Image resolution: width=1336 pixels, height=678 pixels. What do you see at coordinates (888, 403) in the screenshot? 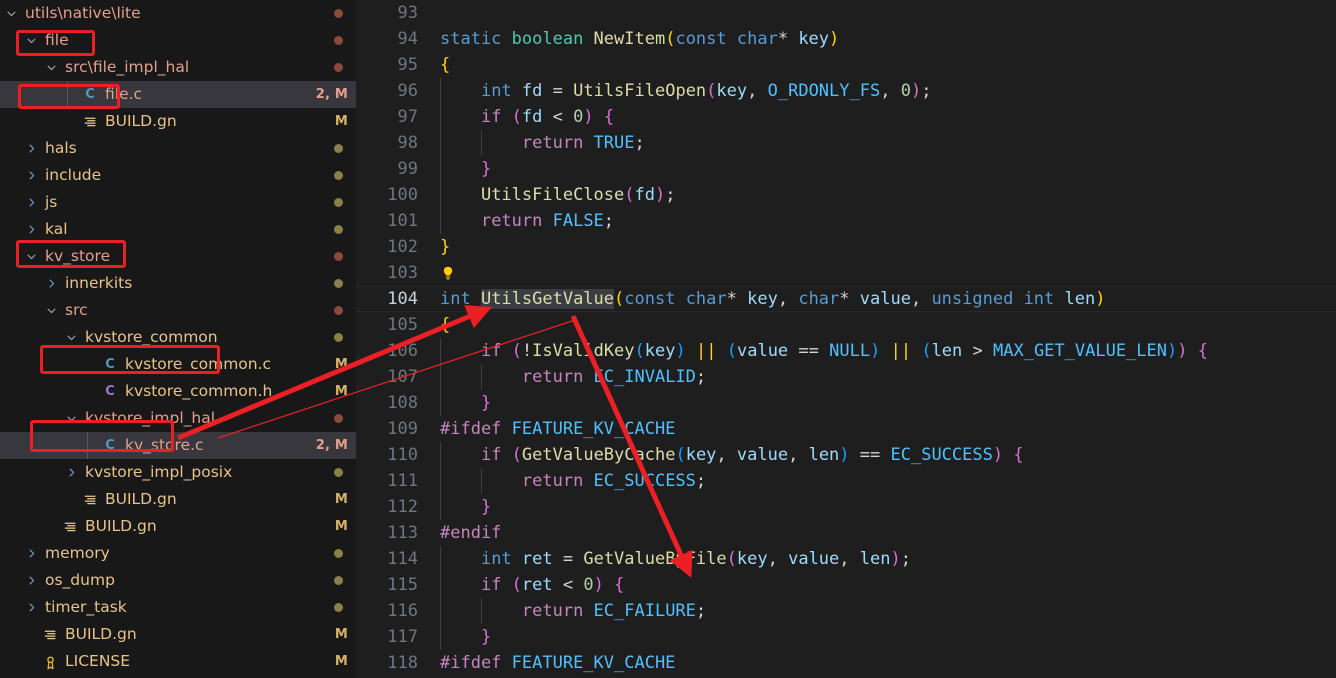
I see `code-text: }` at bounding box center [888, 403].